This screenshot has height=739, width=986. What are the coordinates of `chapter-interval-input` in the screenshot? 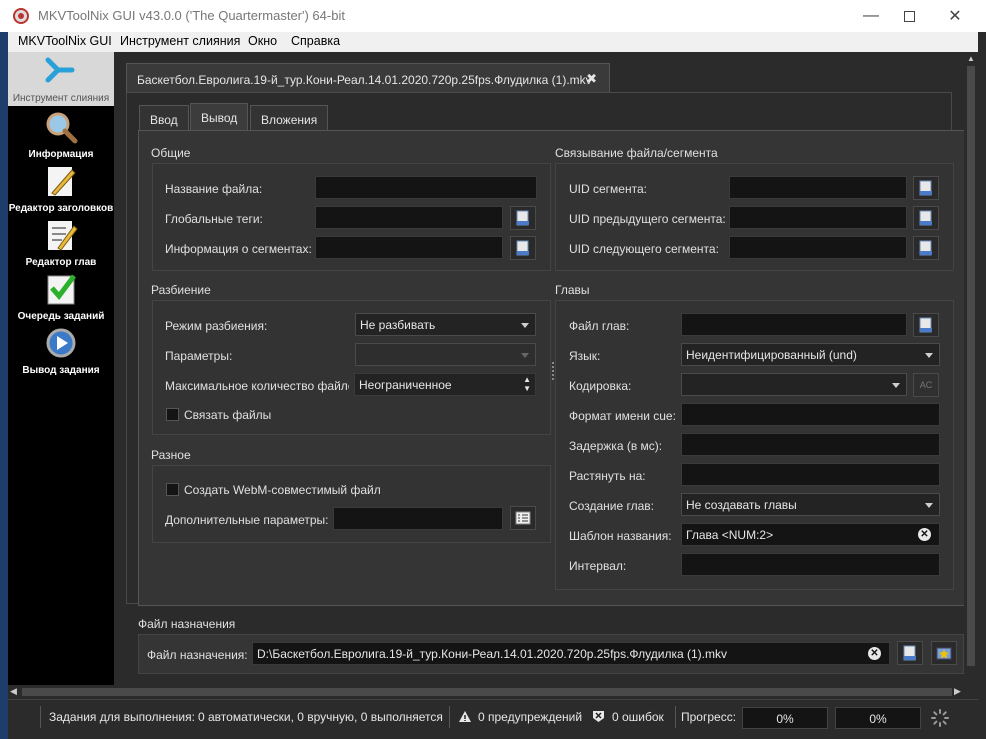 It's located at (810, 564).